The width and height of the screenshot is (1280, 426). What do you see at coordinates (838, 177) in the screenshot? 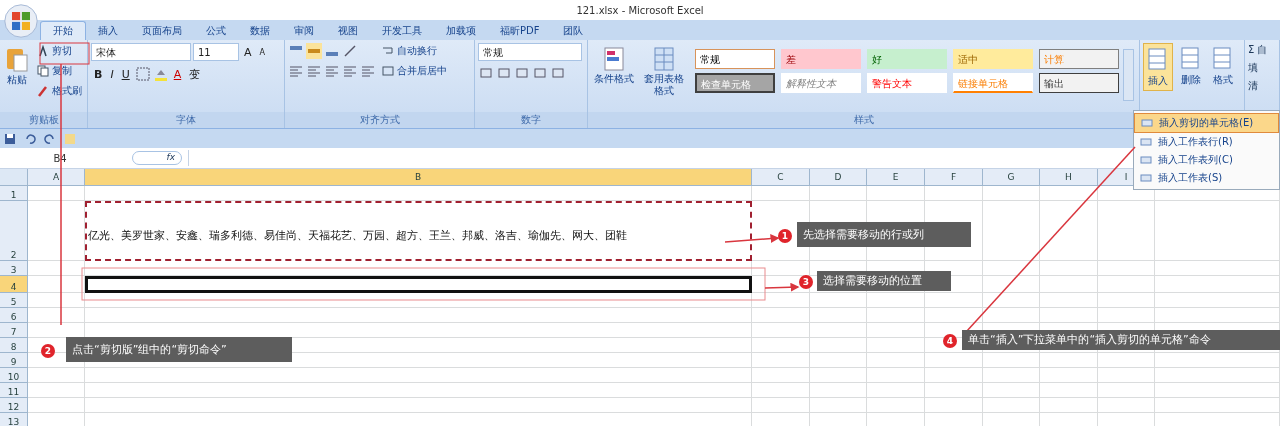
I see `column-header: D` at bounding box center [838, 177].